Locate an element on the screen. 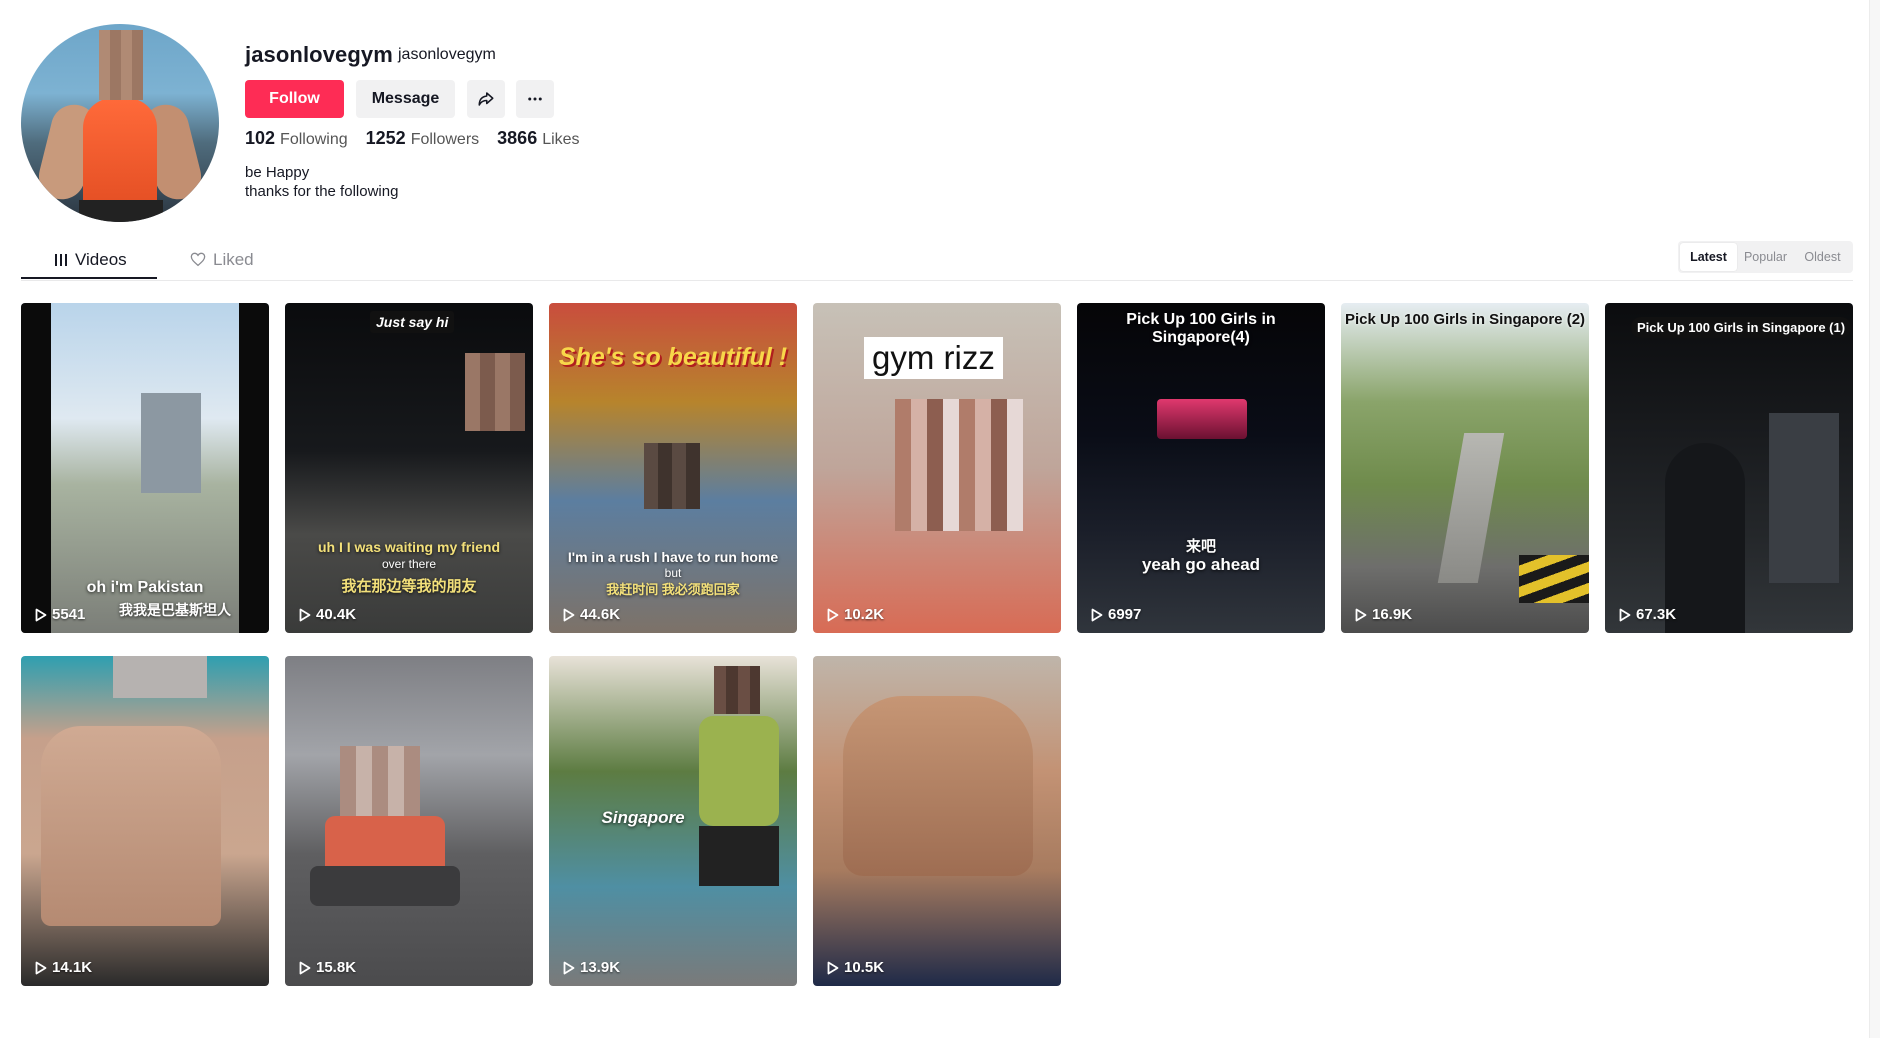  video-3-caption-zh: 我赶时间 我必须跑回家 is located at coordinates (673, 589).